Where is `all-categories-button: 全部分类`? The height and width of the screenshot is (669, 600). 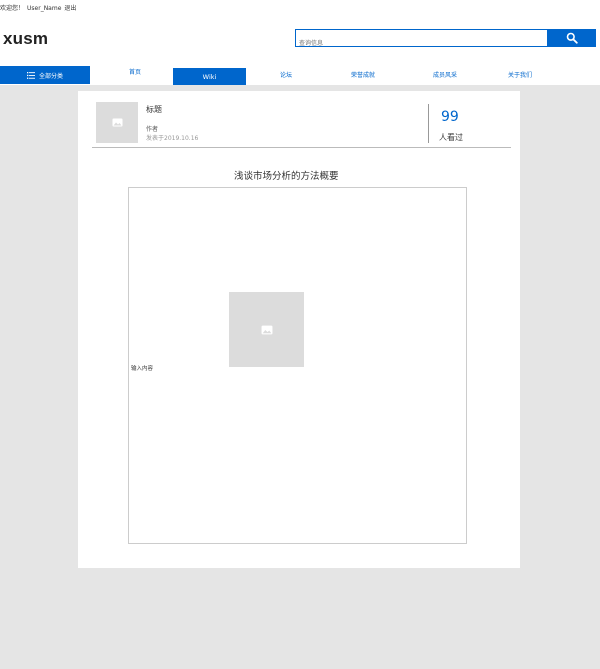 all-categories-button: 全部分类 is located at coordinates (45, 75).